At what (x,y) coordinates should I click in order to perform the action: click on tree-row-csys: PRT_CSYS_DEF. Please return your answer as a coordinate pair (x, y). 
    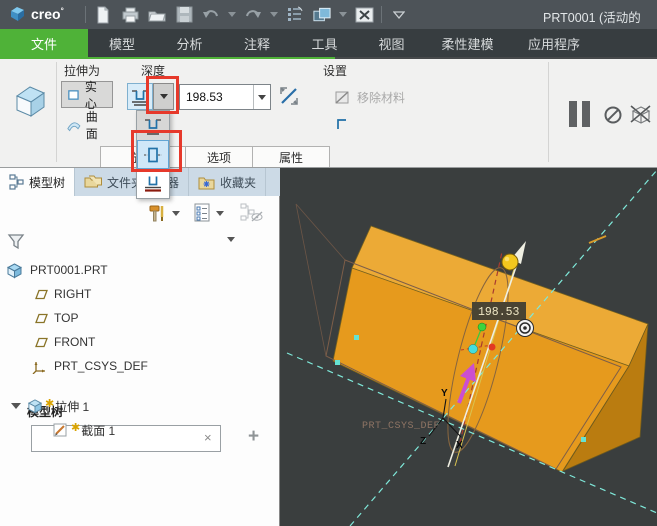
    Looking at the image, I should click on (90, 366).